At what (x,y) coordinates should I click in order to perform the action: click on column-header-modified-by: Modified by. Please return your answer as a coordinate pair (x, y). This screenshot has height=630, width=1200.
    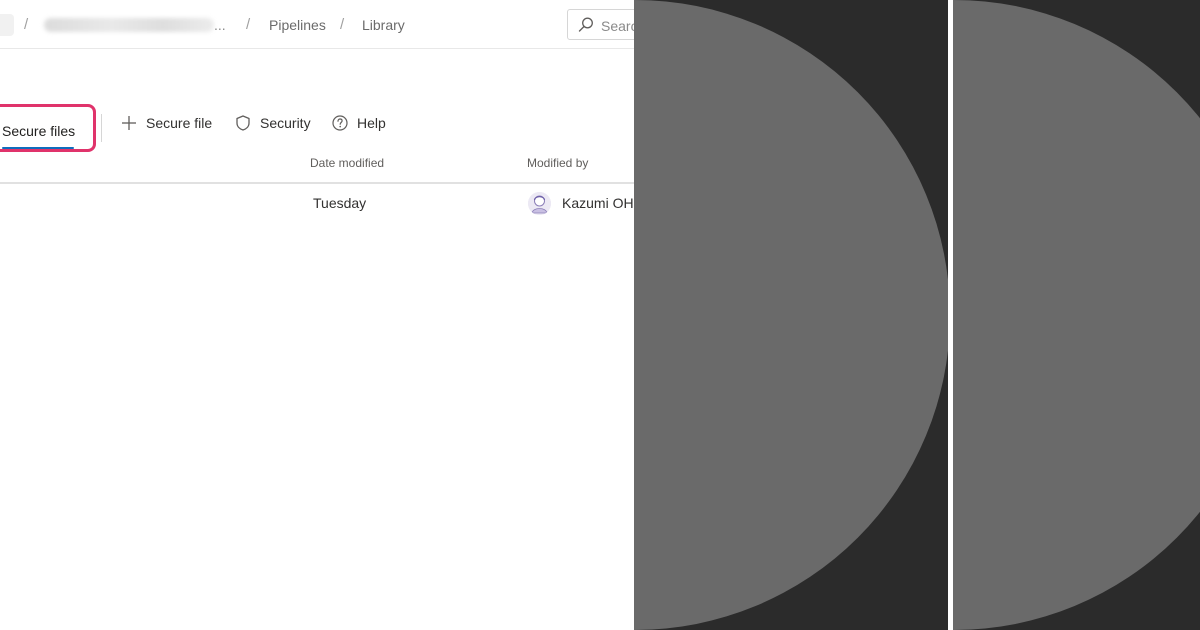
    Looking at the image, I should click on (557, 163).